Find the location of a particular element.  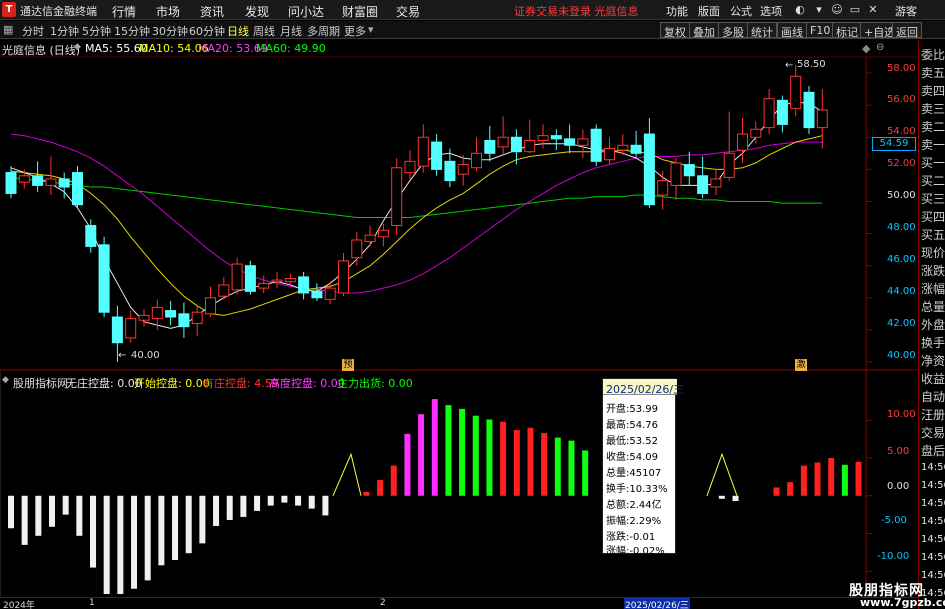

zoom-out-icon: ⊖ is located at coordinates (880, 47).